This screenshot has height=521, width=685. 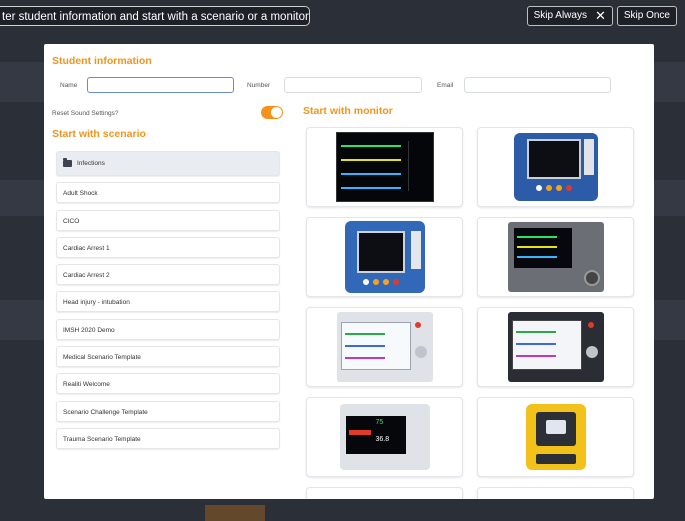 I want to click on reset-sound-label: Reset Sound Settings?, so click(x=85, y=113).